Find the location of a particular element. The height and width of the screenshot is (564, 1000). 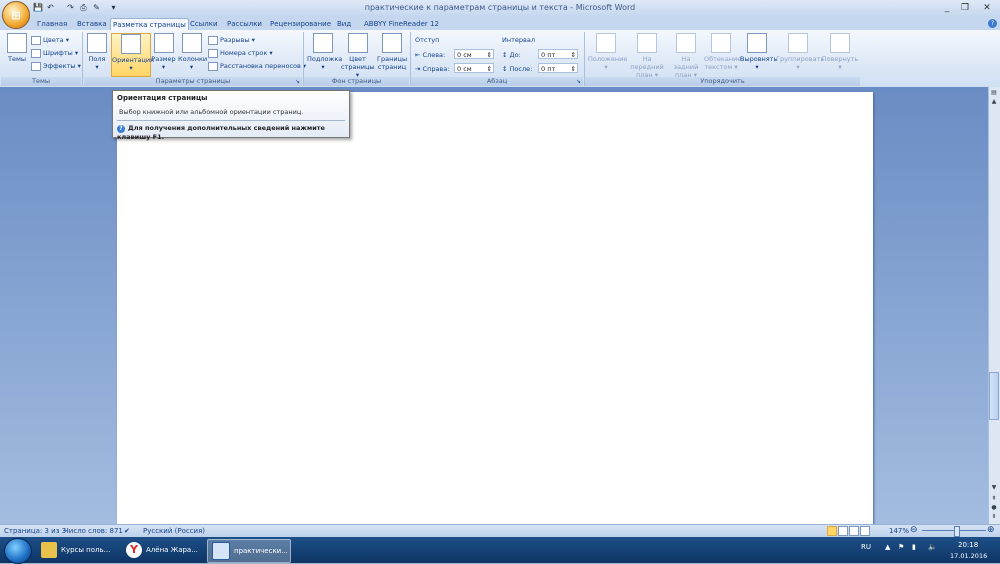

theme-colors-button: Цвета ▾ is located at coordinates (50, 40).